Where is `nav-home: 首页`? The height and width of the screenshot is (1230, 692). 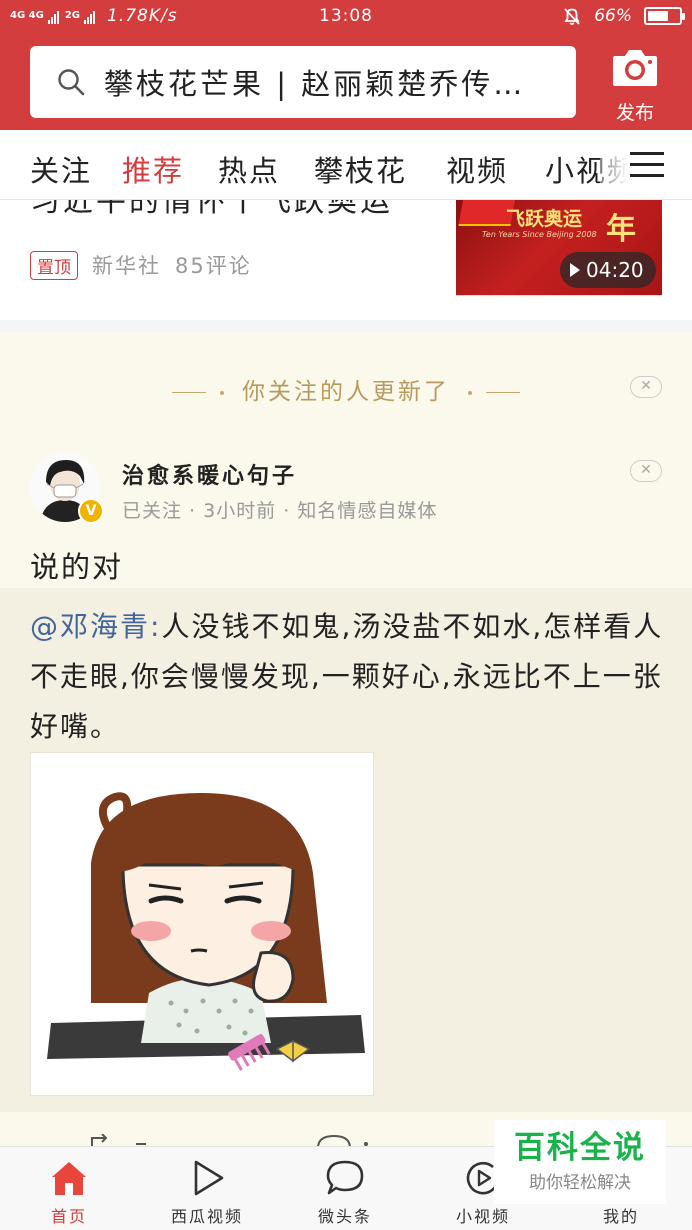
nav-home: 首页 is located at coordinates (69, 1193).